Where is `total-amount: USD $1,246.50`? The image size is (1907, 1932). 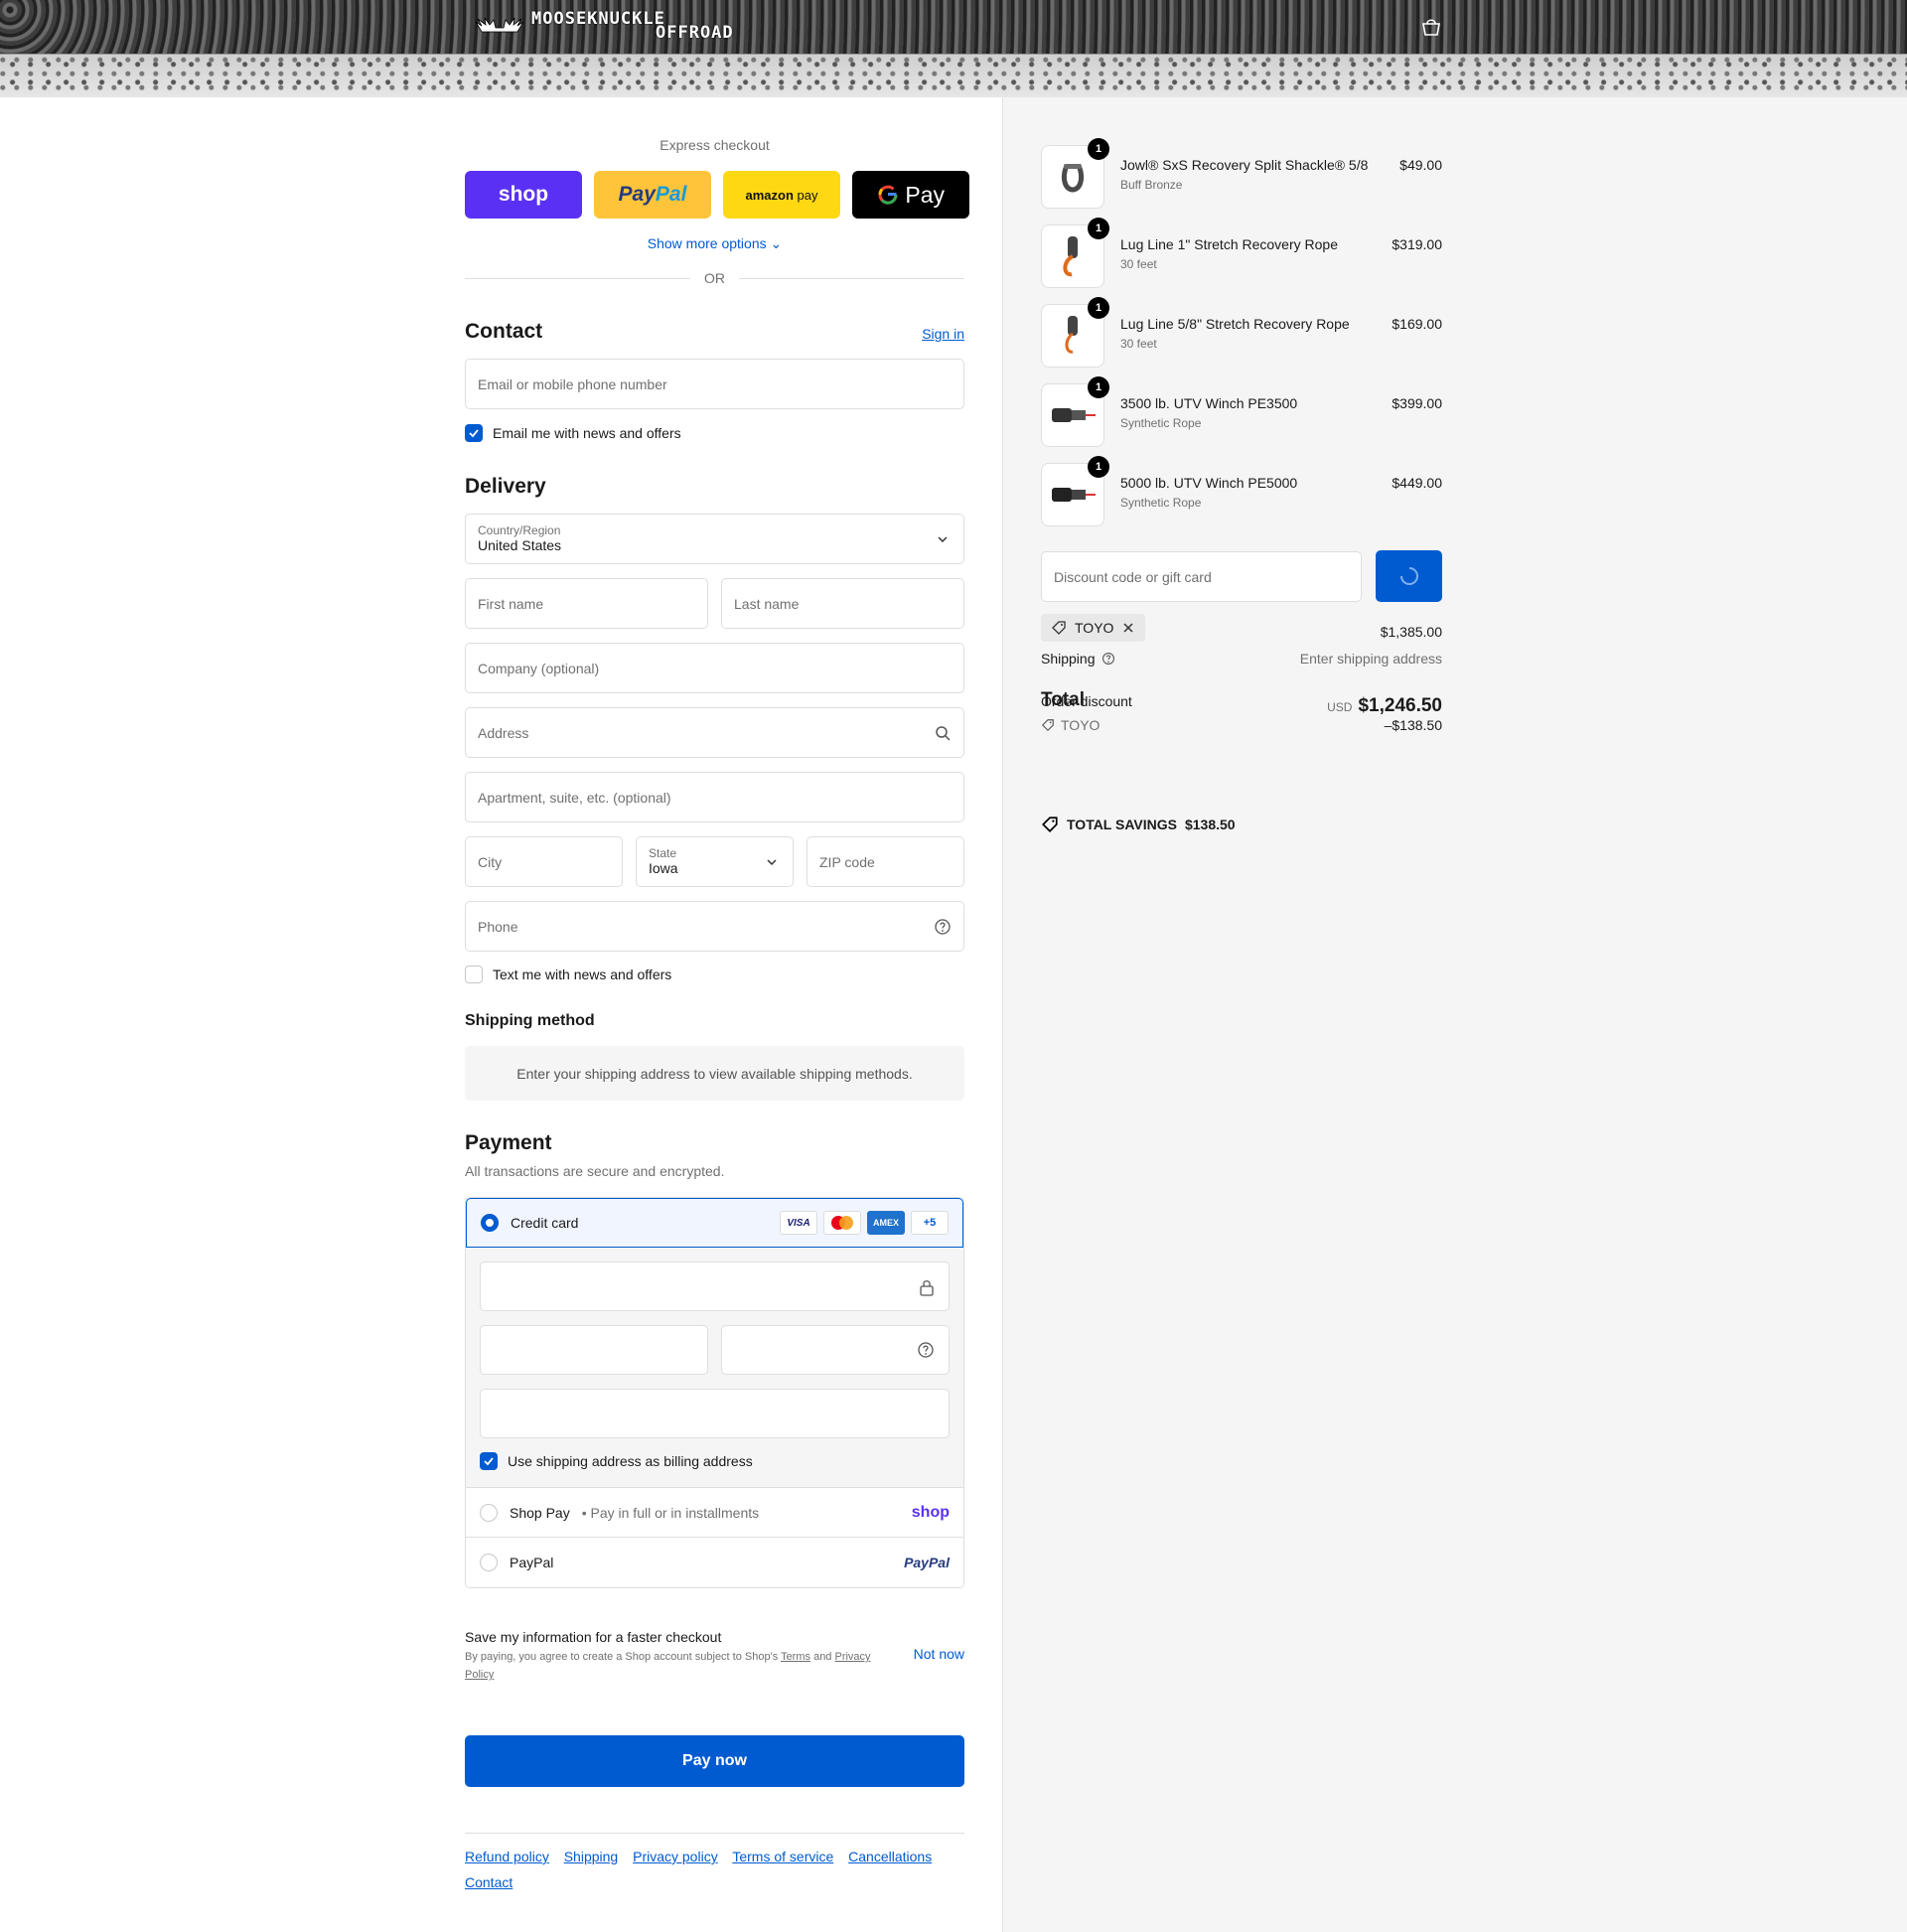 total-amount: USD $1,246.50 is located at coordinates (1384, 706).